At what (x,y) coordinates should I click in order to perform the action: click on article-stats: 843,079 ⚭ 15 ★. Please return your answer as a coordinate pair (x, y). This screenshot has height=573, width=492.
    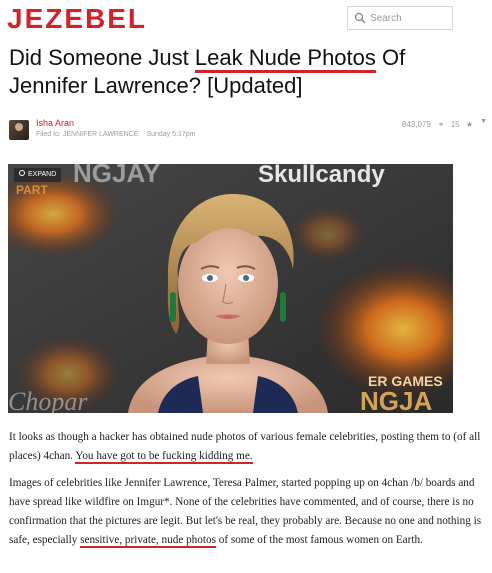
    Looking at the image, I should click on (435, 124).